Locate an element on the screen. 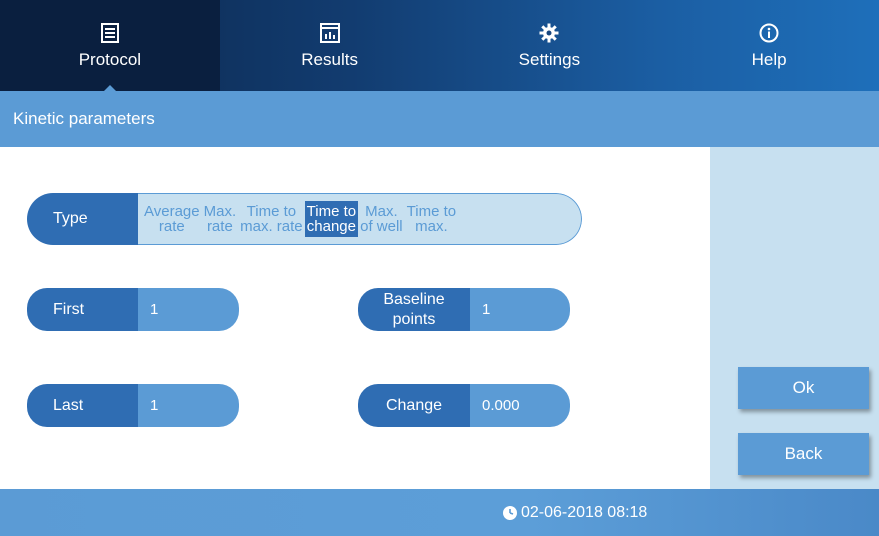  type-label: Type is located at coordinates (82, 219).